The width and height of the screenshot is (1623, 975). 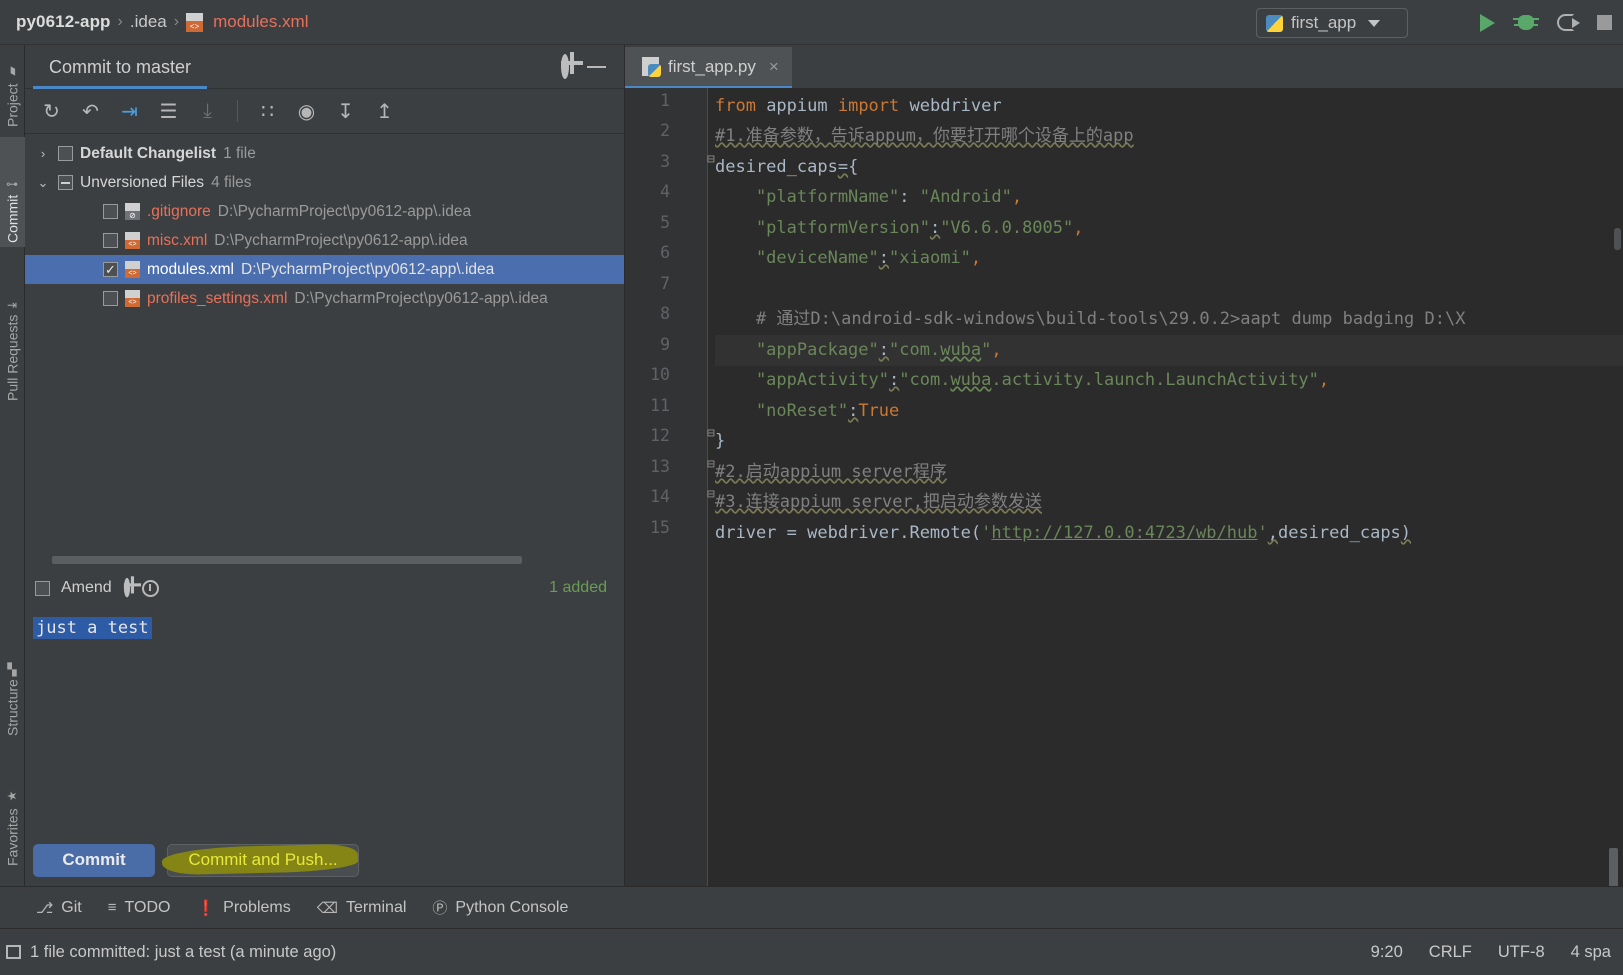 I want to click on minimize-icon, so click(x=596, y=67).